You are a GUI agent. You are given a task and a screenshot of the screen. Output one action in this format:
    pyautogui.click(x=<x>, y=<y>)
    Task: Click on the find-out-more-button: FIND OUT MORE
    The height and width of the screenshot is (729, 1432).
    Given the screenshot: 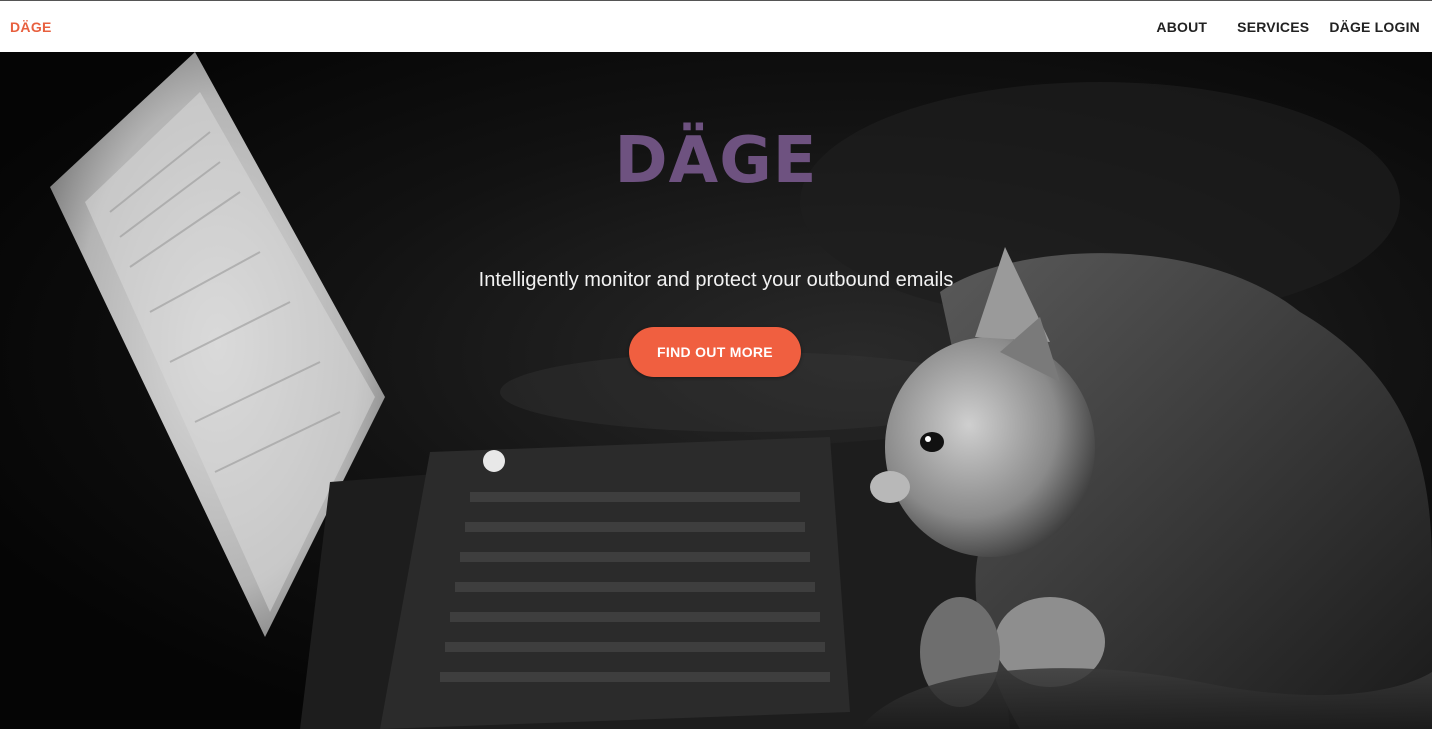 What is the action you would take?
    pyautogui.click(x=715, y=352)
    